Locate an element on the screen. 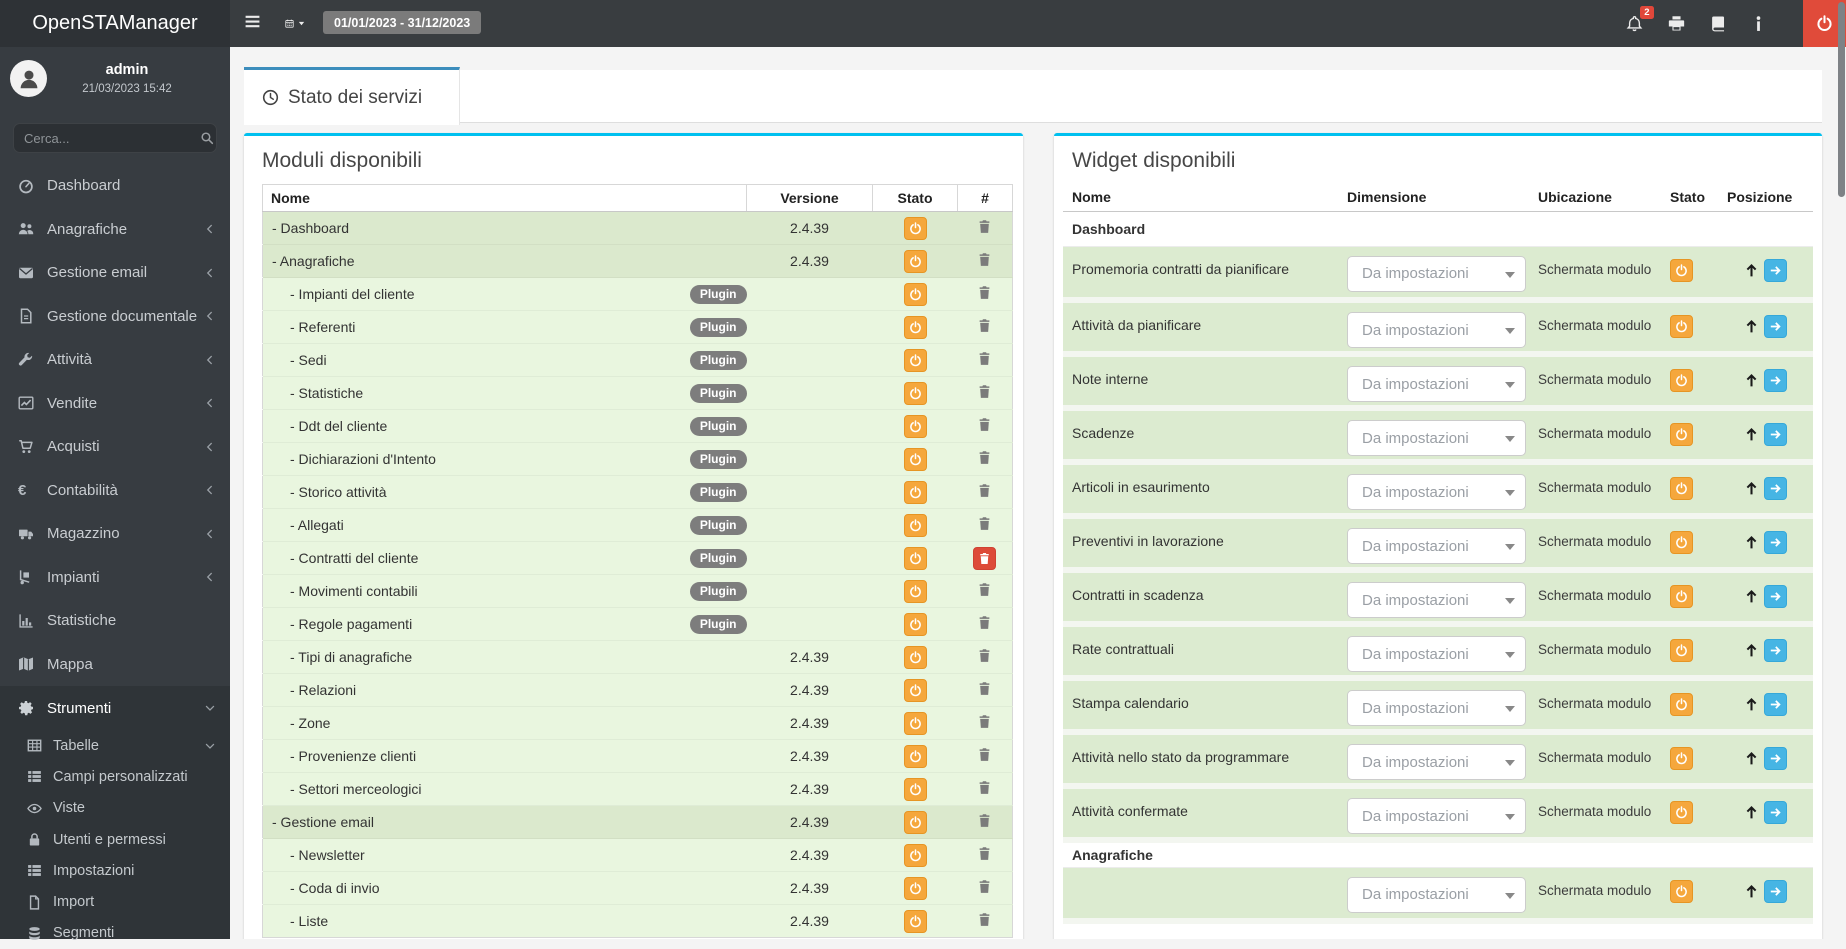 The width and height of the screenshot is (1846, 949). tab-stato-dei-servizi: Stato dei servizi is located at coordinates (352, 96).